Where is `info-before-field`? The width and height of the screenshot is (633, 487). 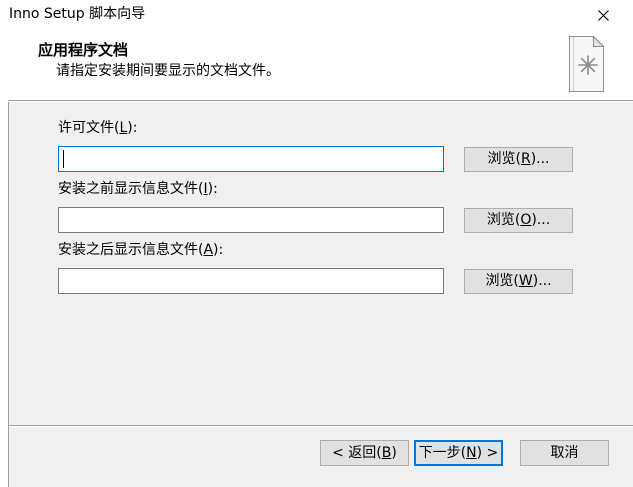
info-before-field is located at coordinates (251, 220).